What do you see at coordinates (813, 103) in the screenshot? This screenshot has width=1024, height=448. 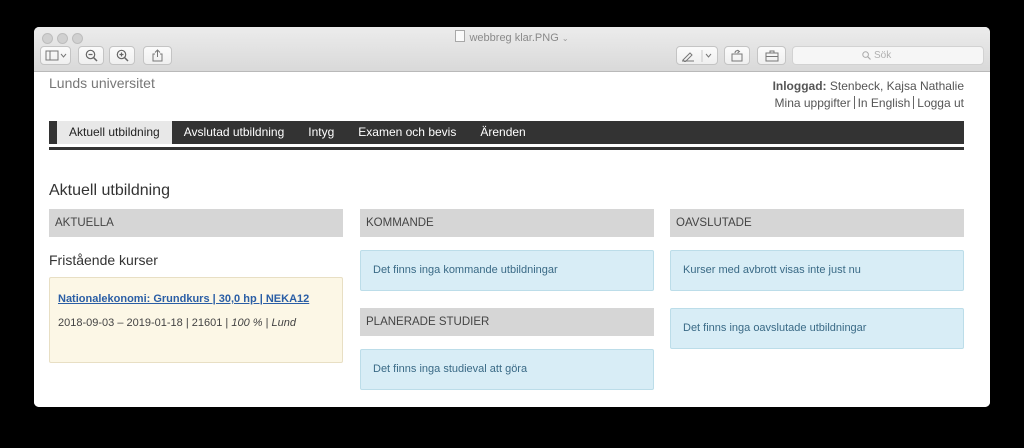 I see `my-details-link: Mina uppgifter` at bounding box center [813, 103].